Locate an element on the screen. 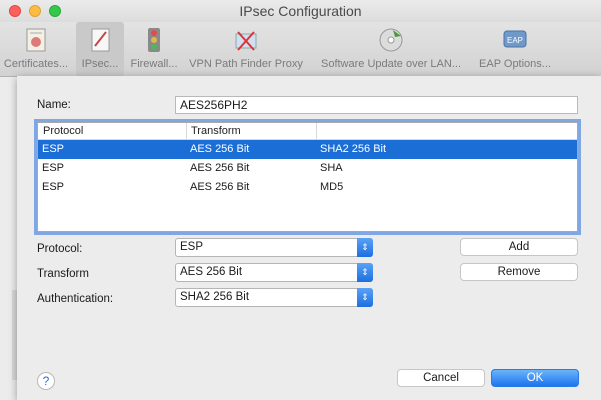  transform-label: Transform is located at coordinates (63, 274).